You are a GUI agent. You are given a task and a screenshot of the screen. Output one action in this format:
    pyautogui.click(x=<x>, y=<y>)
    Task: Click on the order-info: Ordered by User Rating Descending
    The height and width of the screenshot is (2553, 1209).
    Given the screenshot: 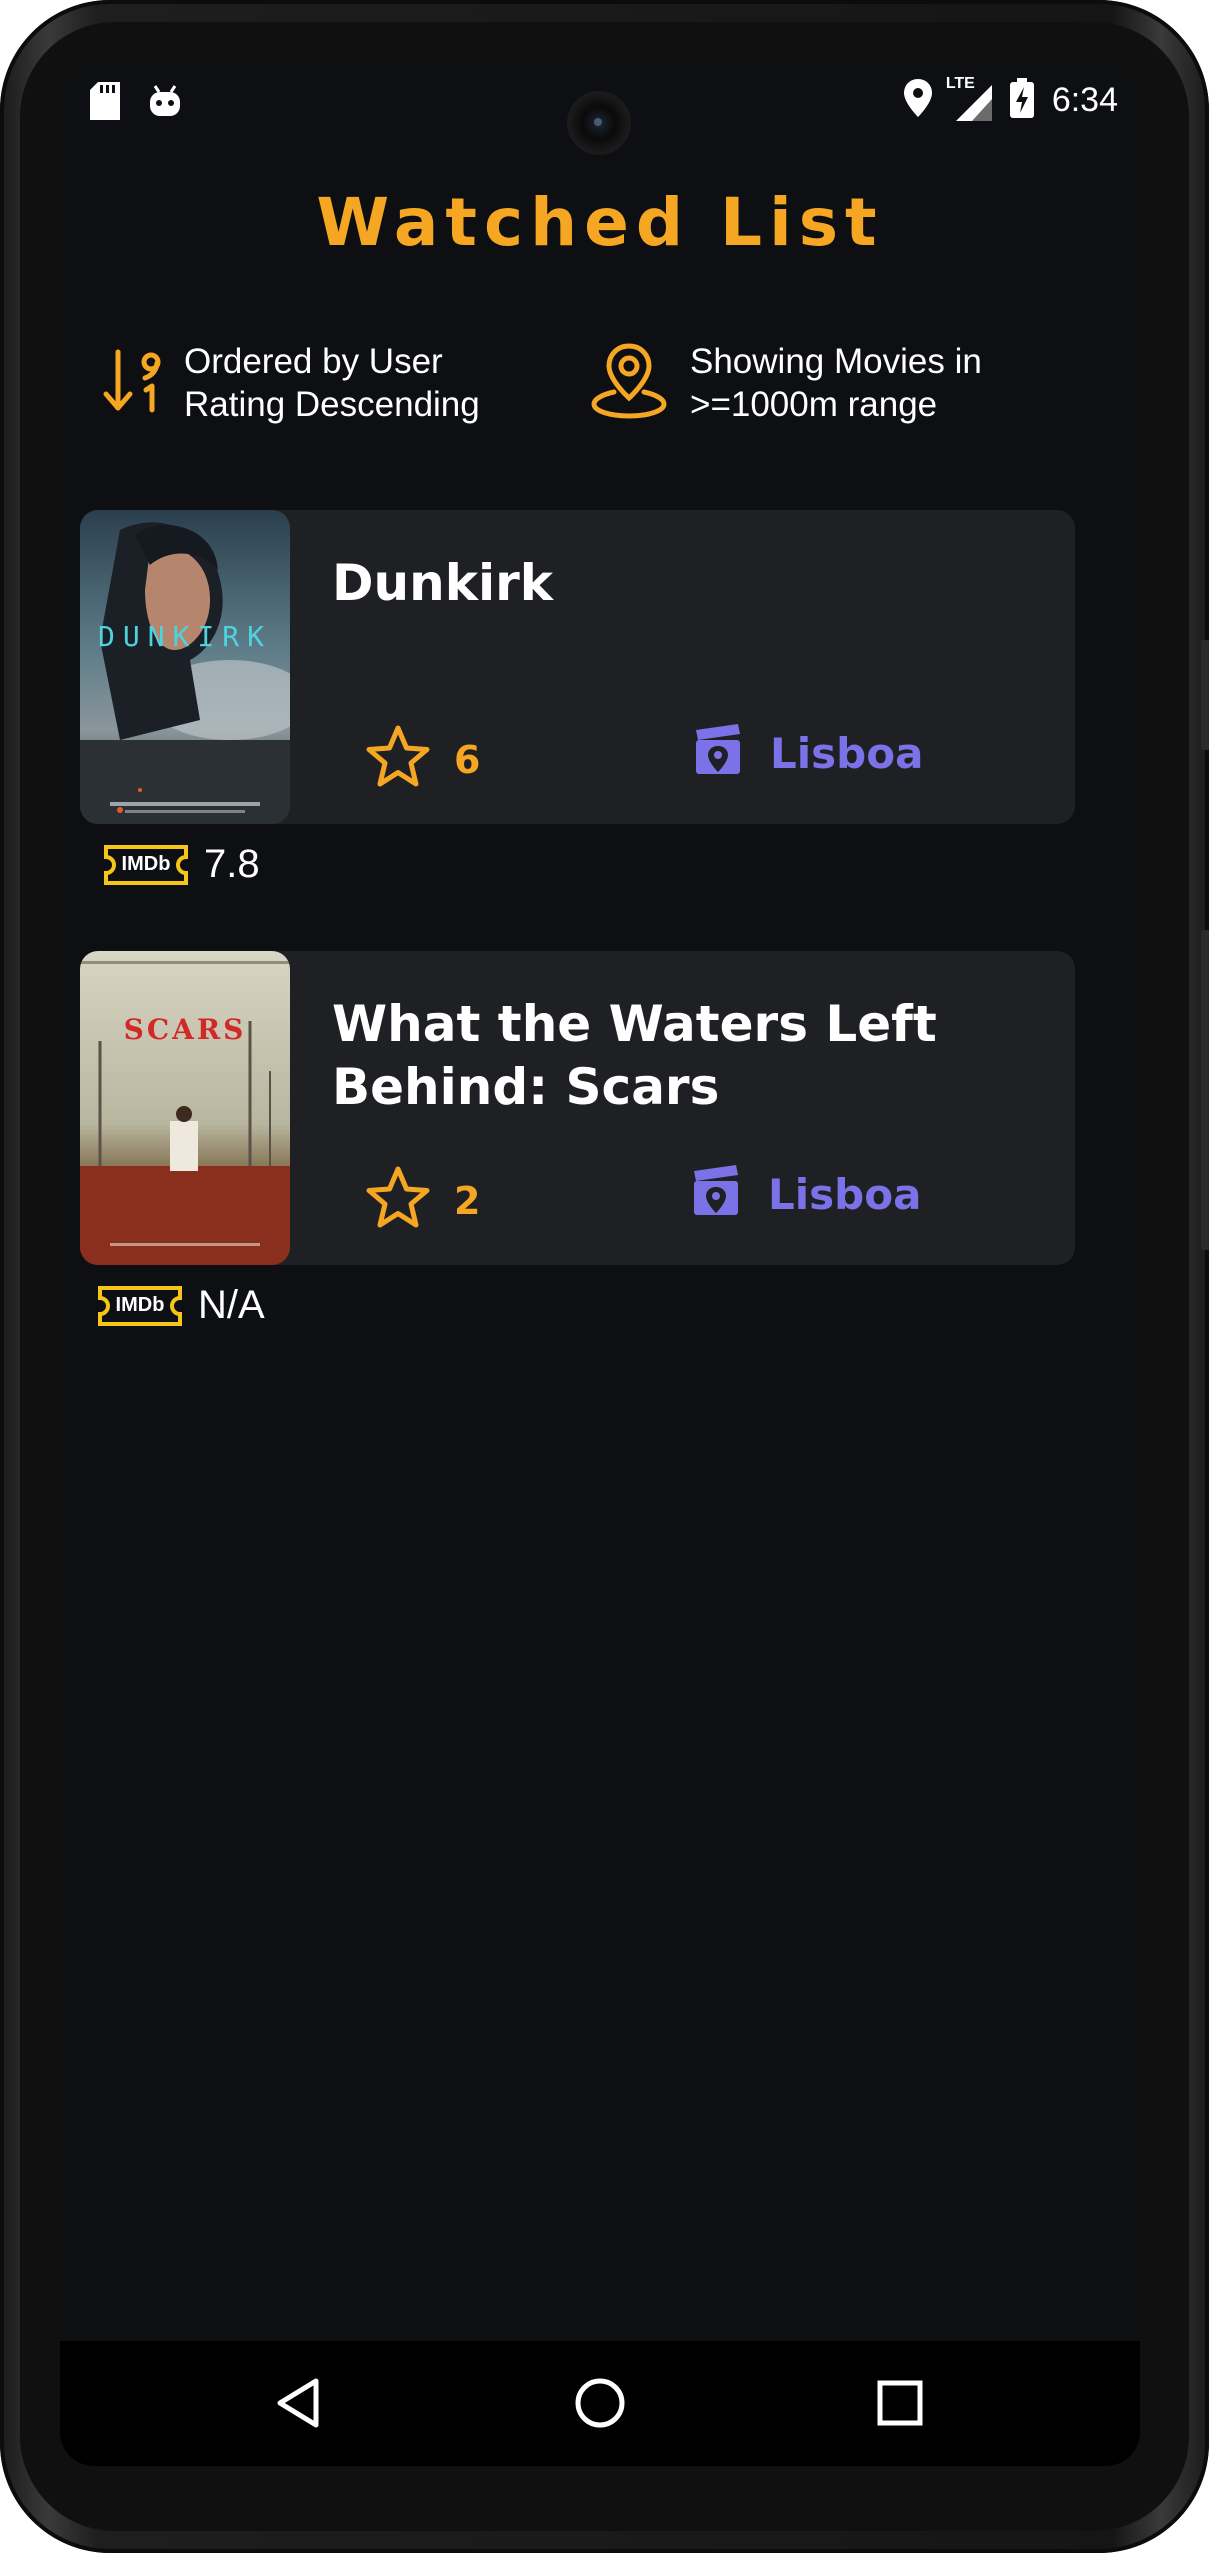 What is the action you would take?
    pyautogui.click(x=291, y=383)
    